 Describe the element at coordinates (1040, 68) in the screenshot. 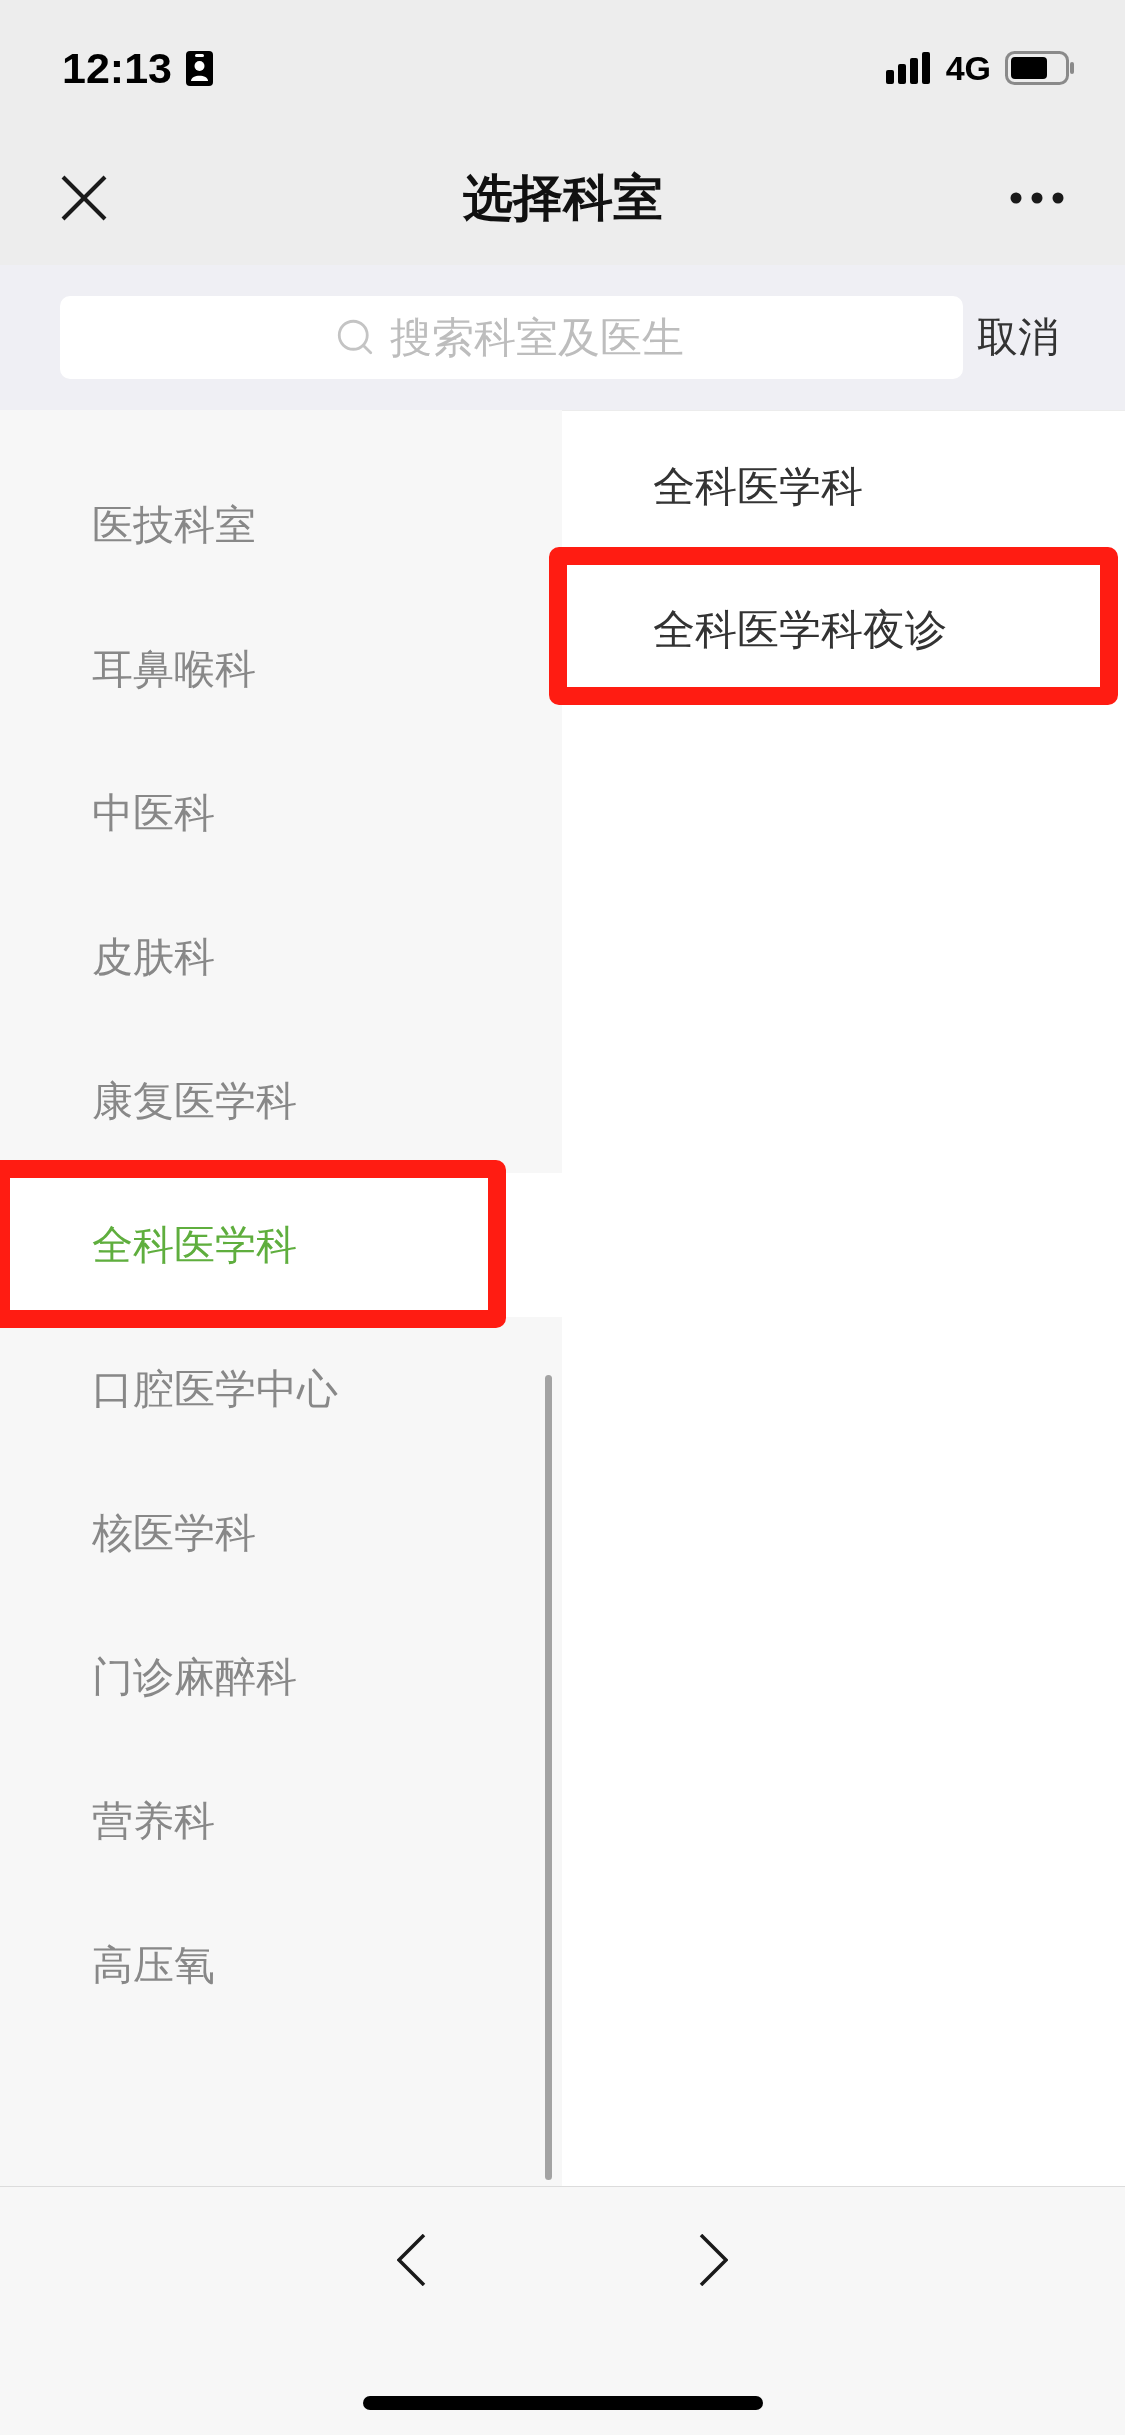

I see `battery-icon` at that location.